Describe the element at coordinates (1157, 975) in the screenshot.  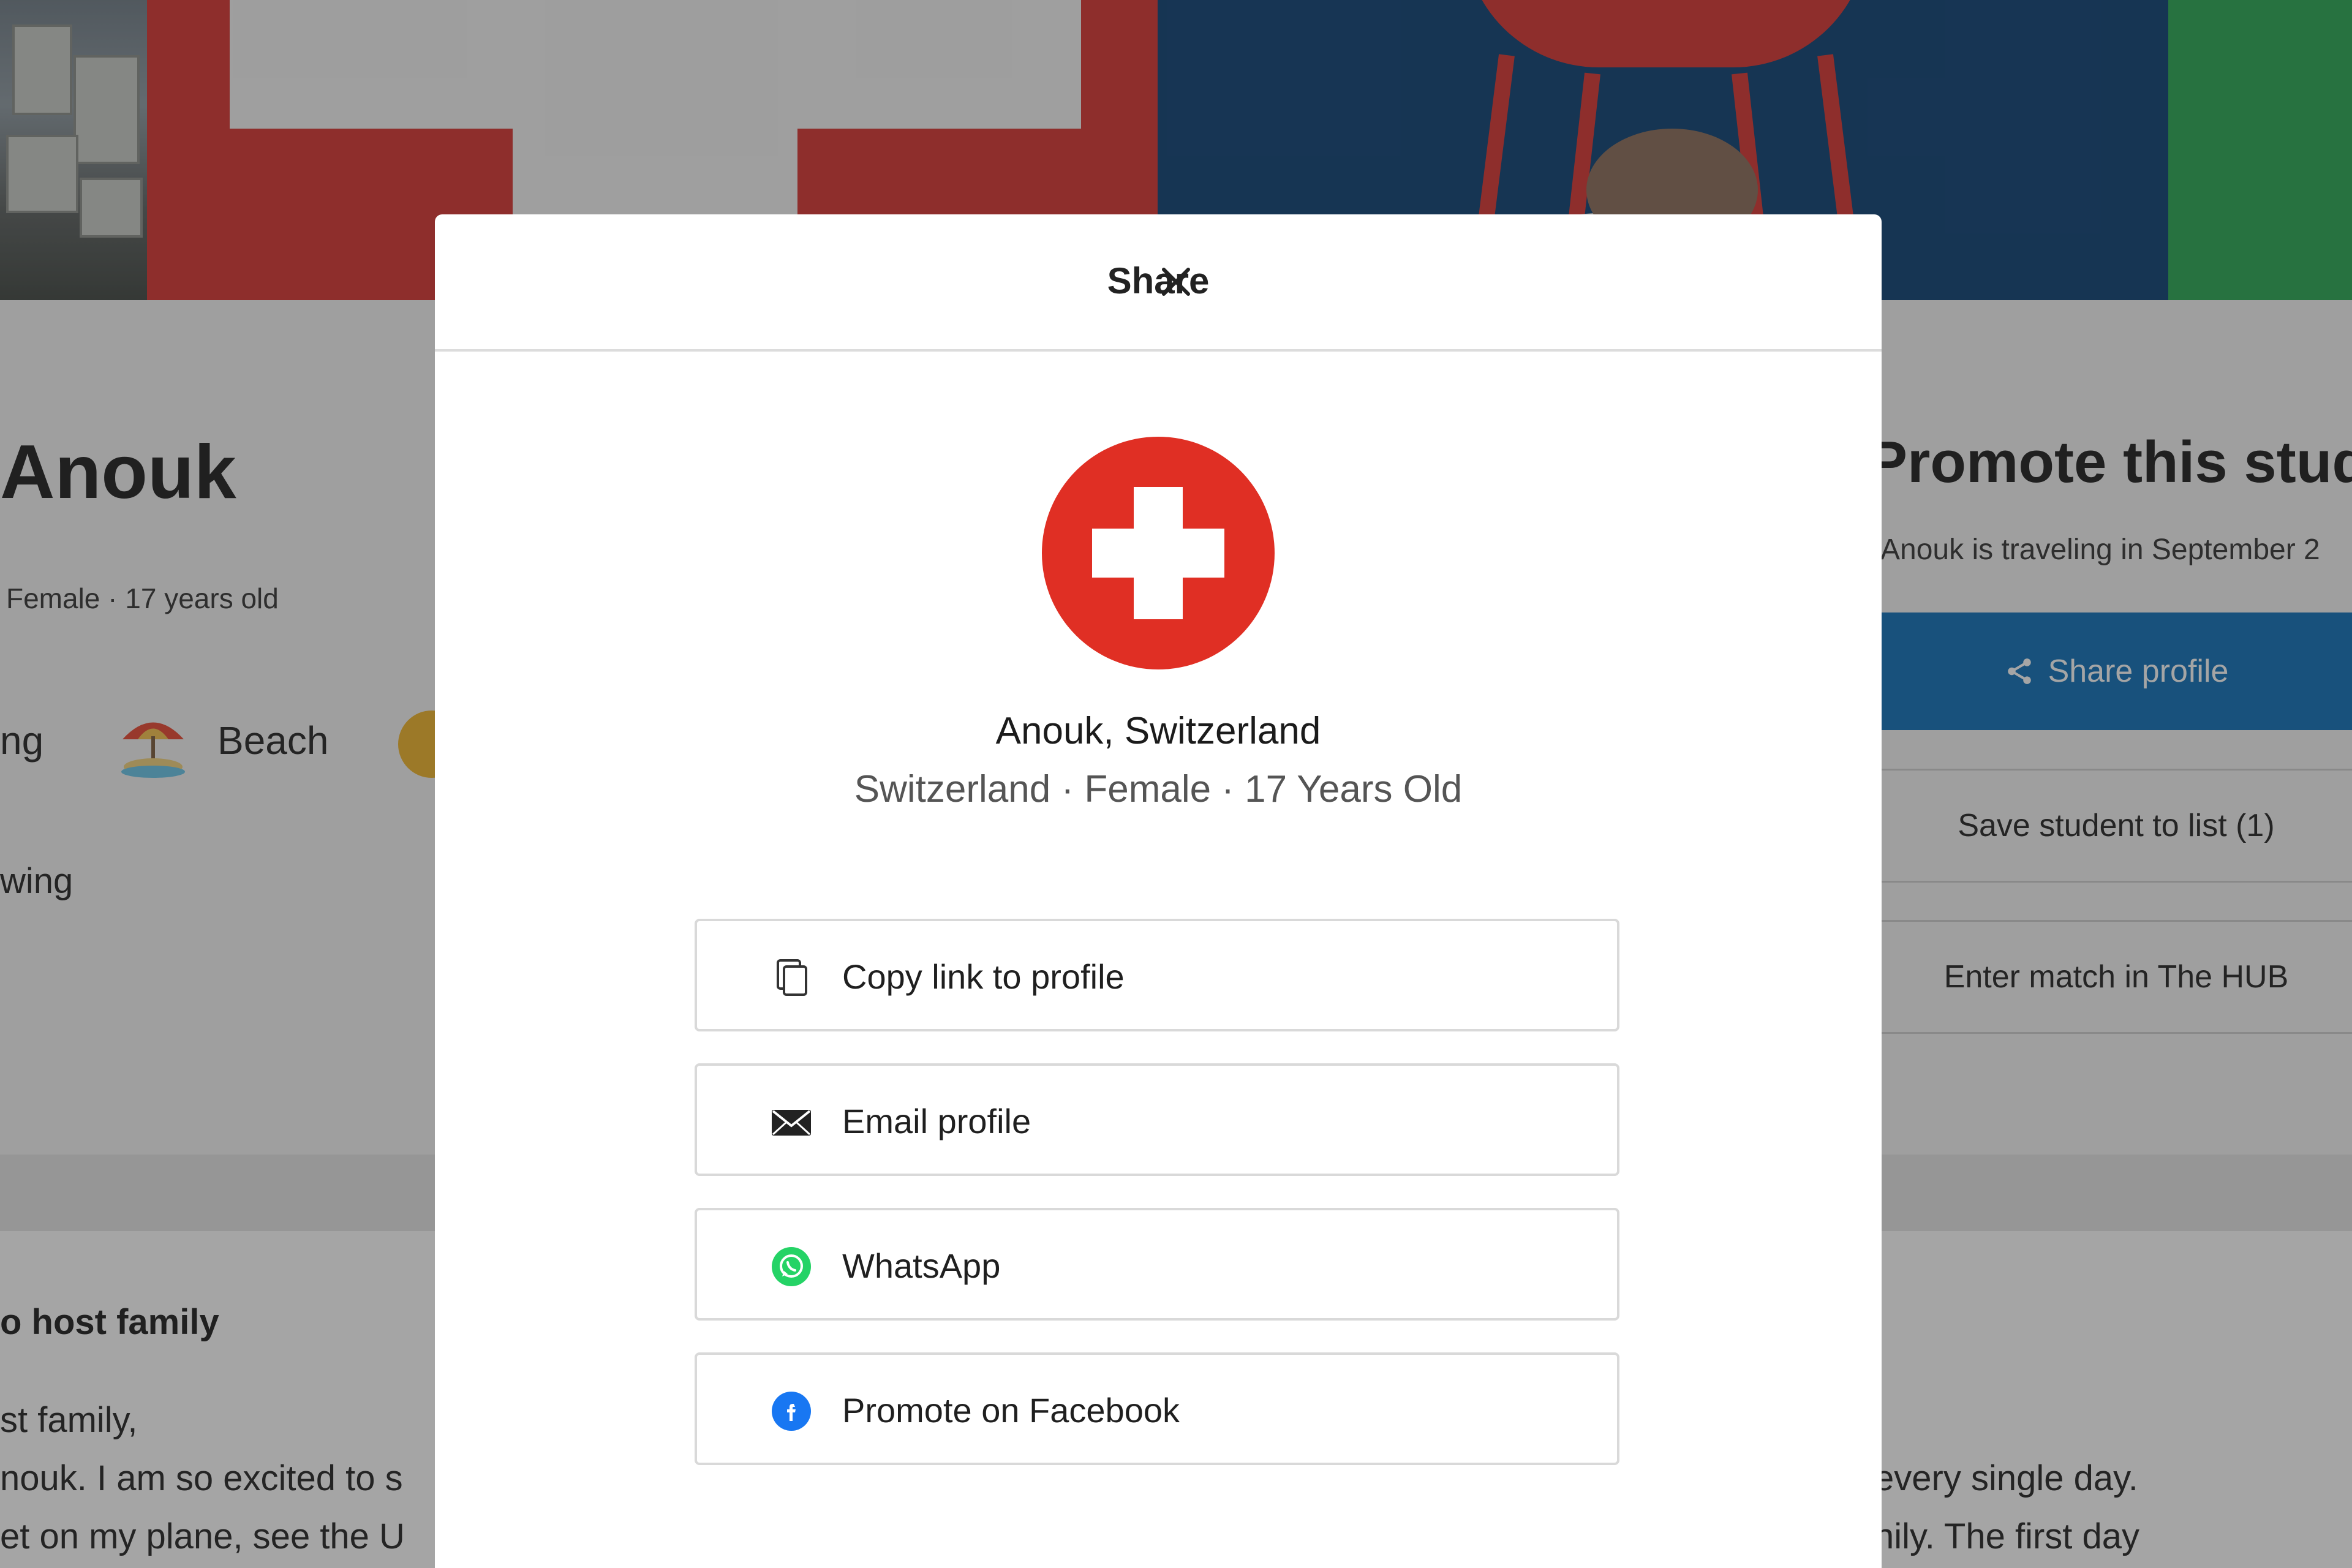
I see `copy-link-button: Copy link to profile` at that location.